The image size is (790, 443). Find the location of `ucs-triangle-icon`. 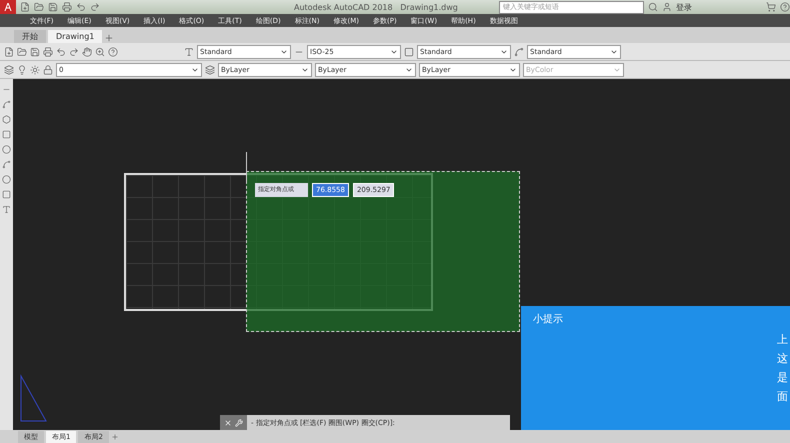

ucs-triangle-icon is located at coordinates (33, 399).